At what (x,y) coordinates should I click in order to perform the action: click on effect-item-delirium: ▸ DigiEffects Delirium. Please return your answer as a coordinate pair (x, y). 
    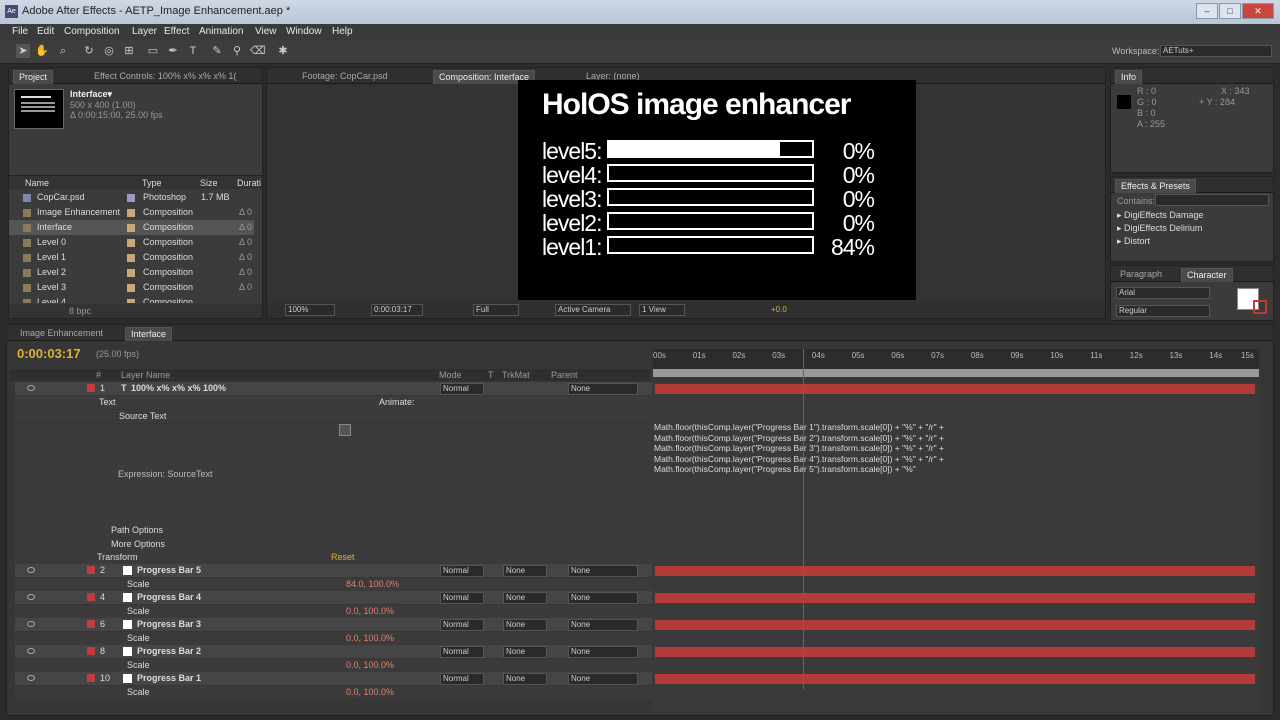
    Looking at the image, I should click on (1159, 228).